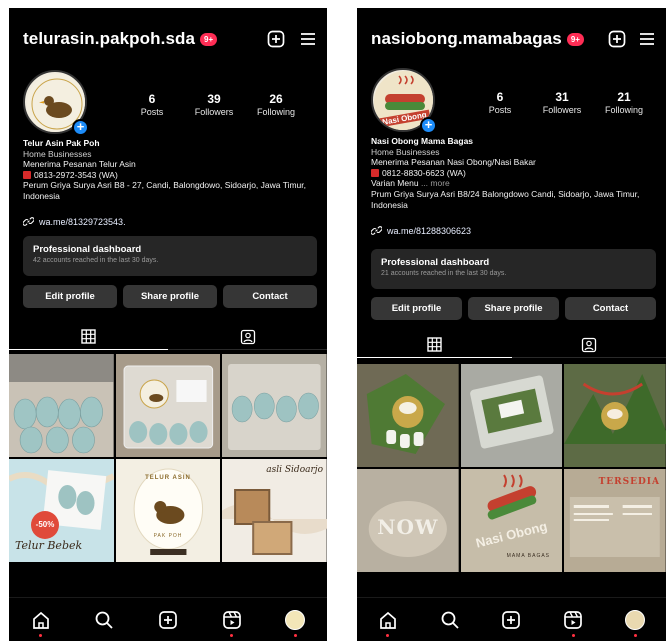 This screenshot has width=666, height=641. What do you see at coordinates (624, 102) in the screenshot?
I see `stat-following: 21 Following` at bounding box center [624, 102].